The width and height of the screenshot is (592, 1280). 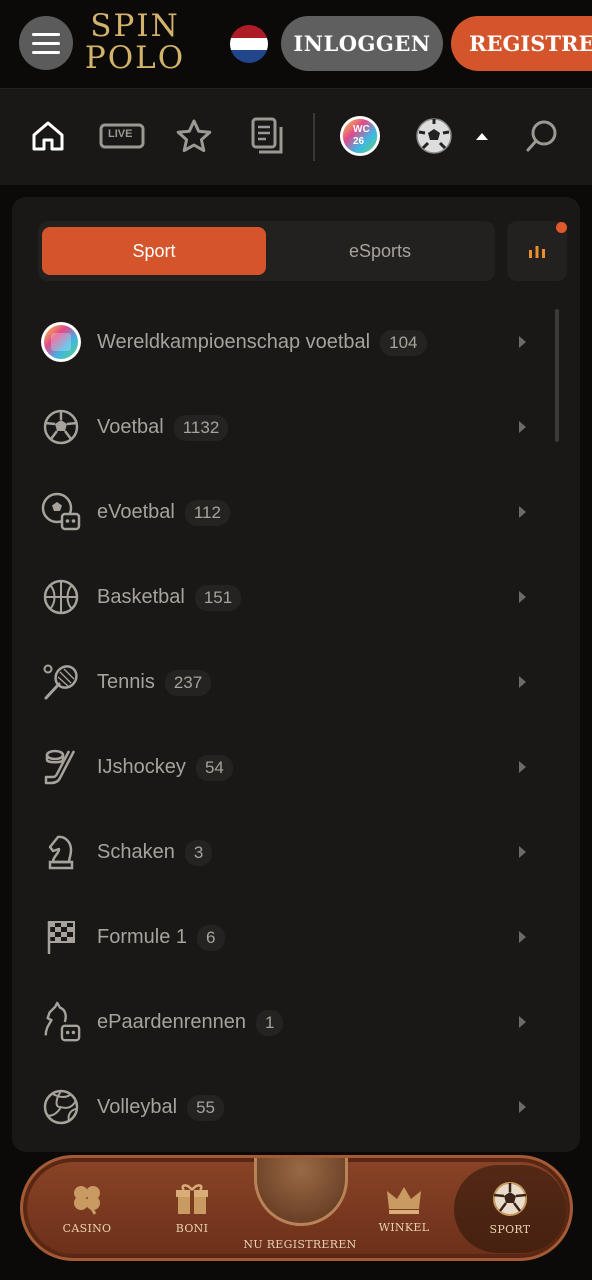 I want to click on crown-icon, so click(x=404, y=1200).